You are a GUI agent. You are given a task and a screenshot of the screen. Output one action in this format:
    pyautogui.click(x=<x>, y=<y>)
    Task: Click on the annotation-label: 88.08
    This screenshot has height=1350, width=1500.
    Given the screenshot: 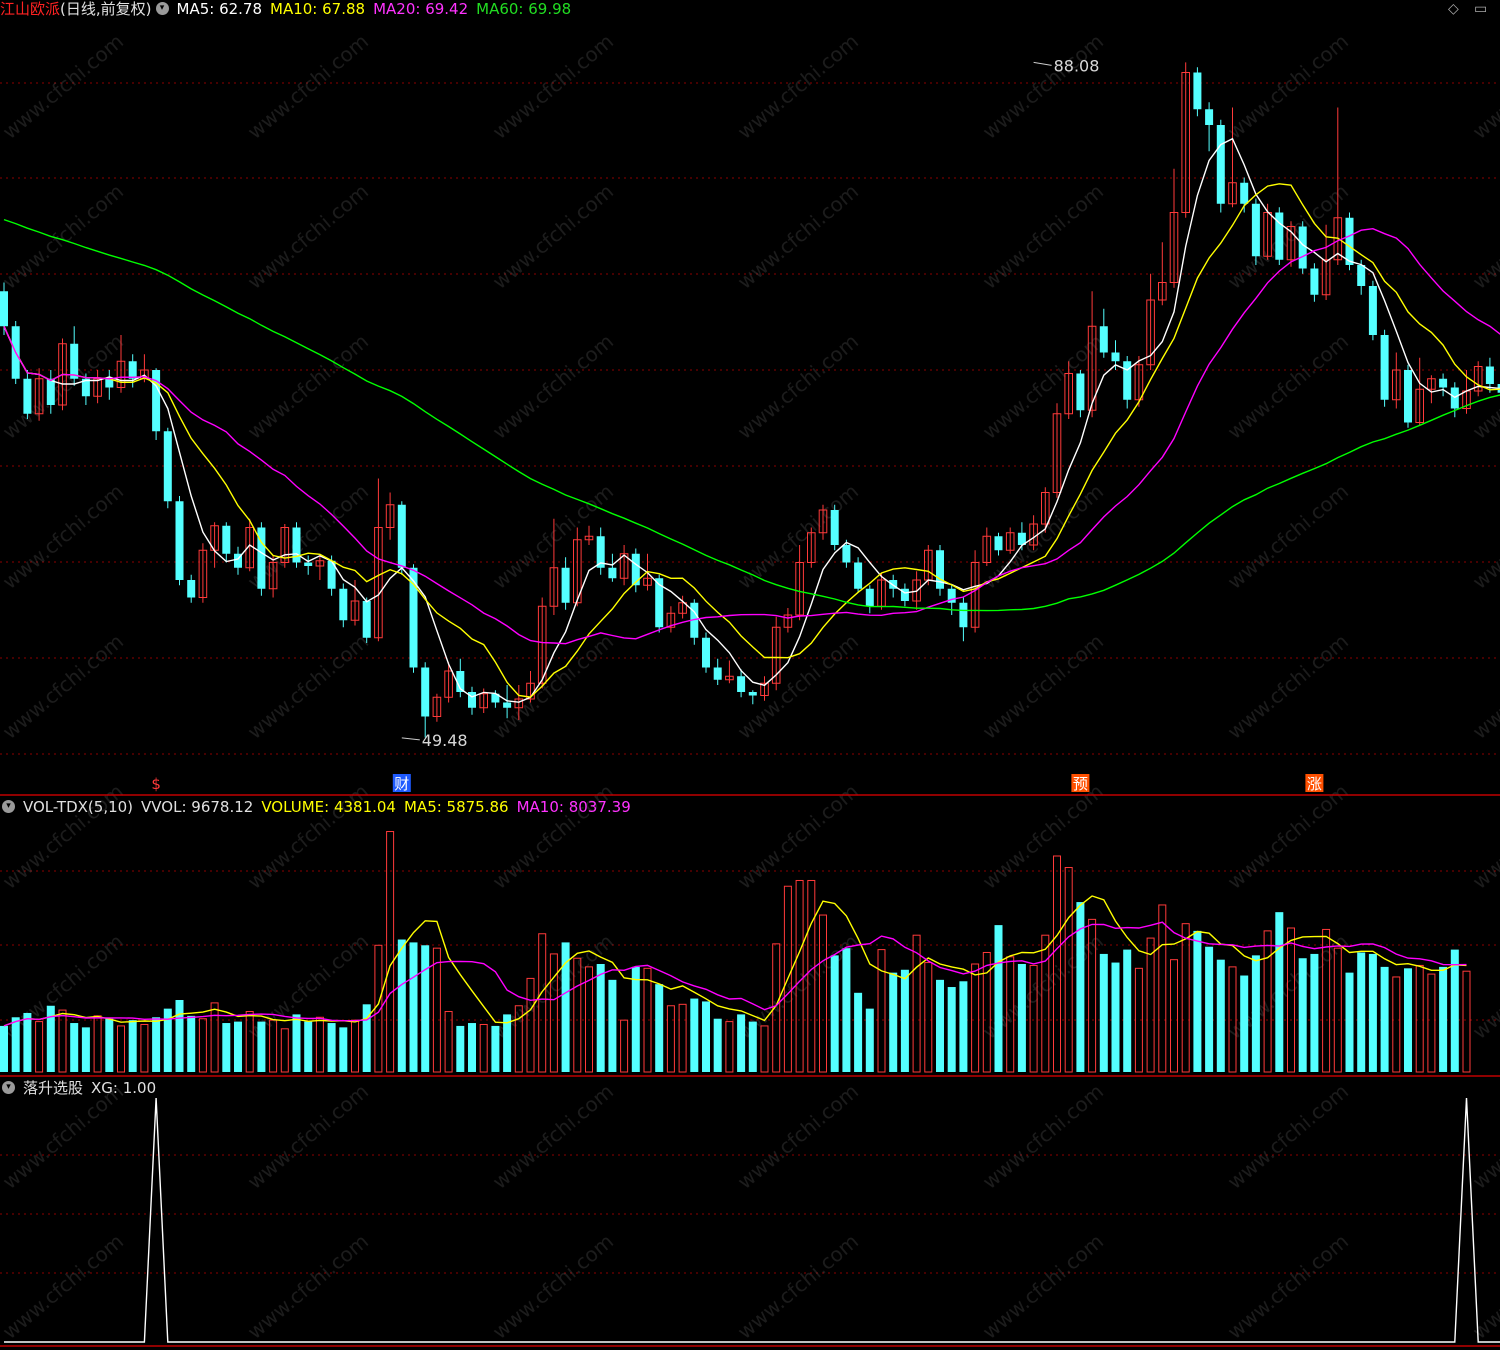 What is the action you would take?
    pyautogui.click(x=1077, y=65)
    